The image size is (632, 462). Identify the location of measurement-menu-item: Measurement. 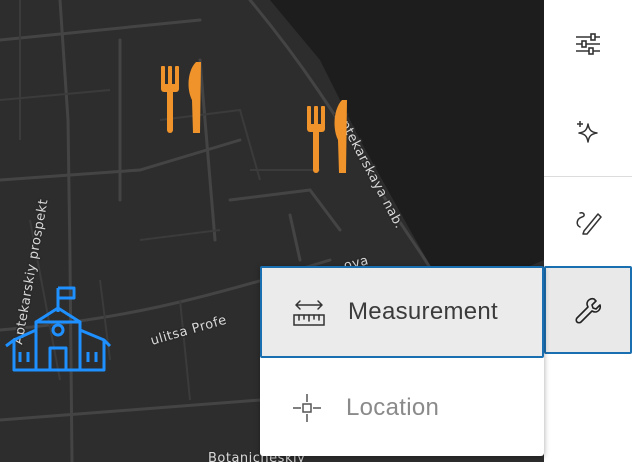
(402, 312).